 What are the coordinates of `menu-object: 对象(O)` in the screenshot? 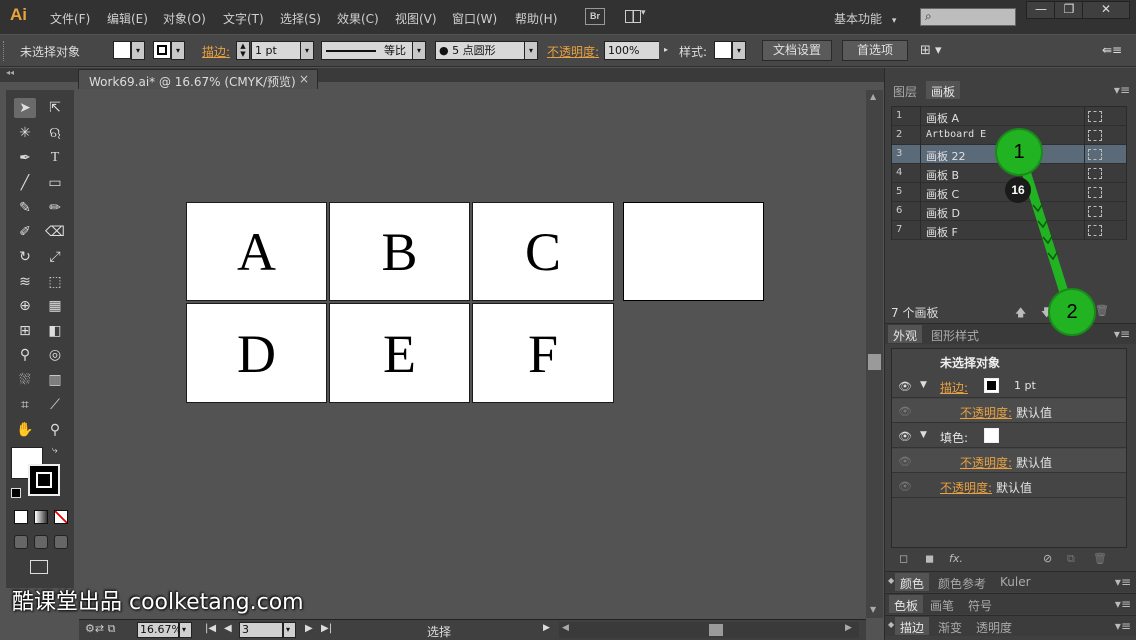 It's located at (184, 18).